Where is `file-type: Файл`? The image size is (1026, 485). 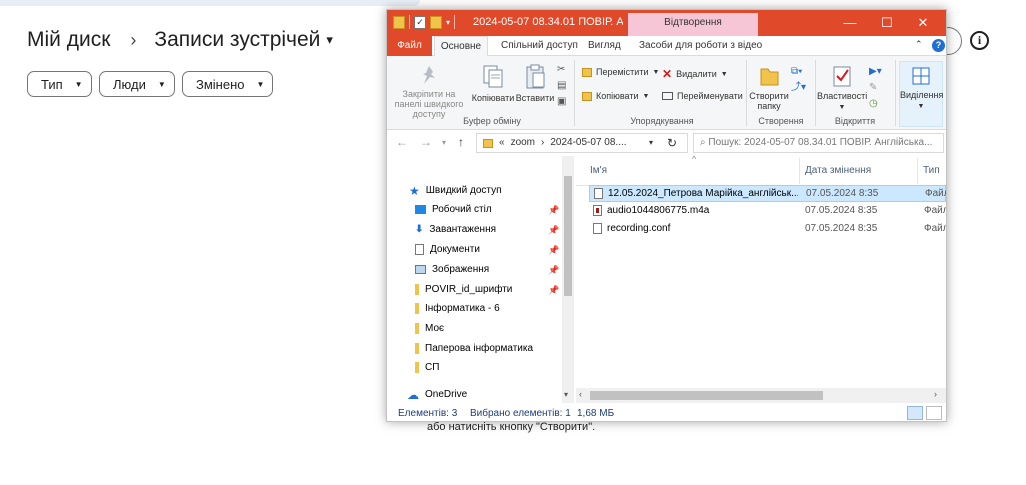
file-type: Файл is located at coordinates (935, 228).